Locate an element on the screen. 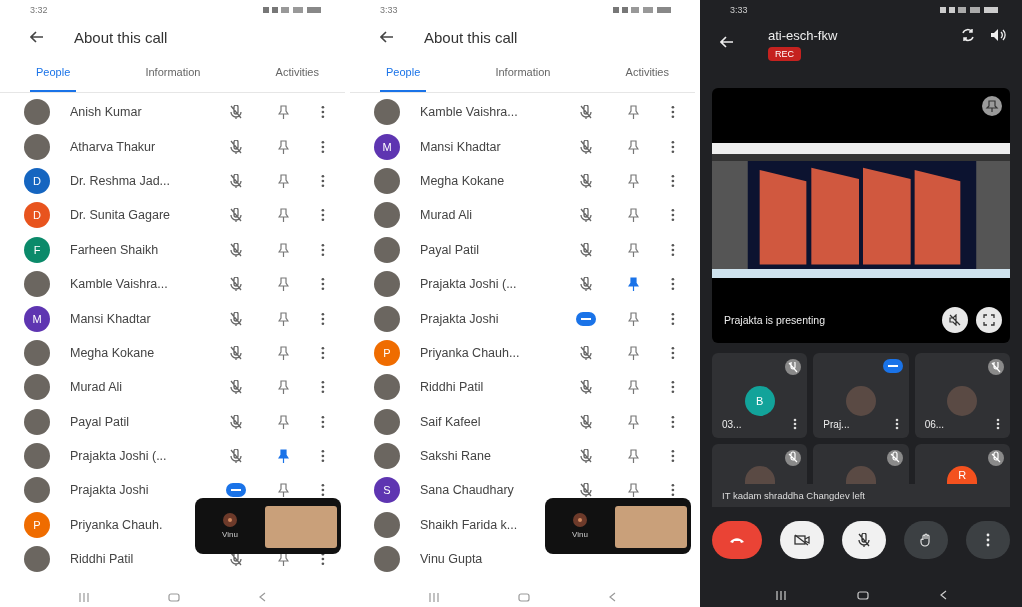 Image resolution: width=1022 pixels, height=607 pixels. mic-off-button is located at coordinates (864, 539).